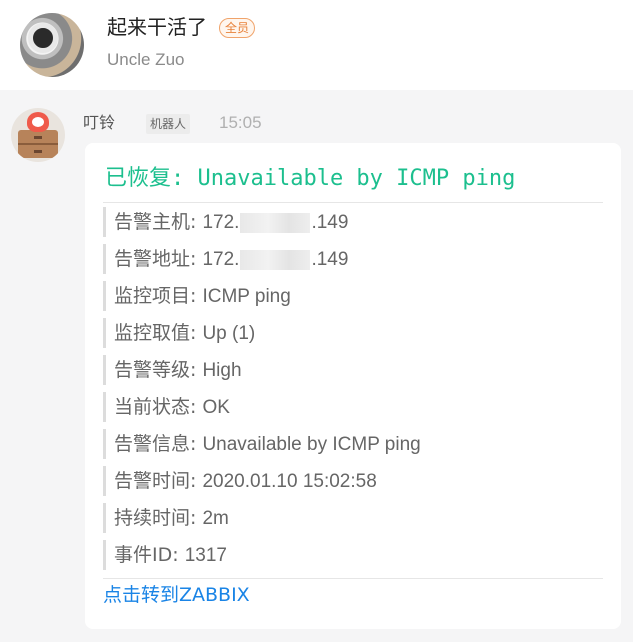 This screenshot has width=633, height=642. What do you see at coordinates (310, 178) in the screenshot?
I see `card-title: 已恢复: Unavailable by ICMP ping` at bounding box center [310, 178].